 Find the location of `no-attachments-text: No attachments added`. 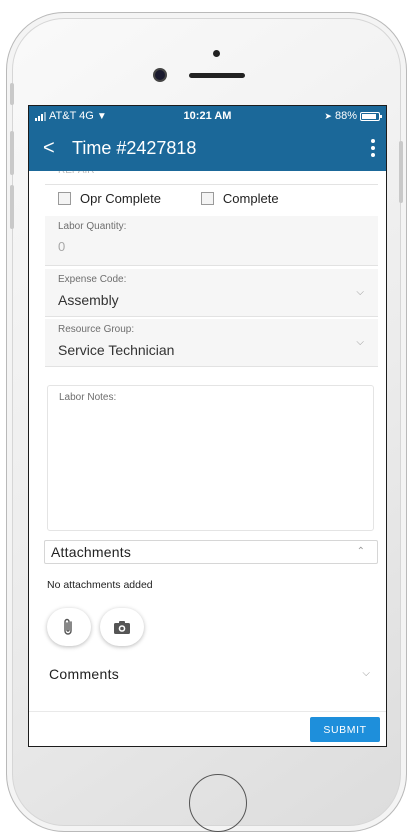

no-attachments-text: No attachments added is located at coordinates (100, 585).